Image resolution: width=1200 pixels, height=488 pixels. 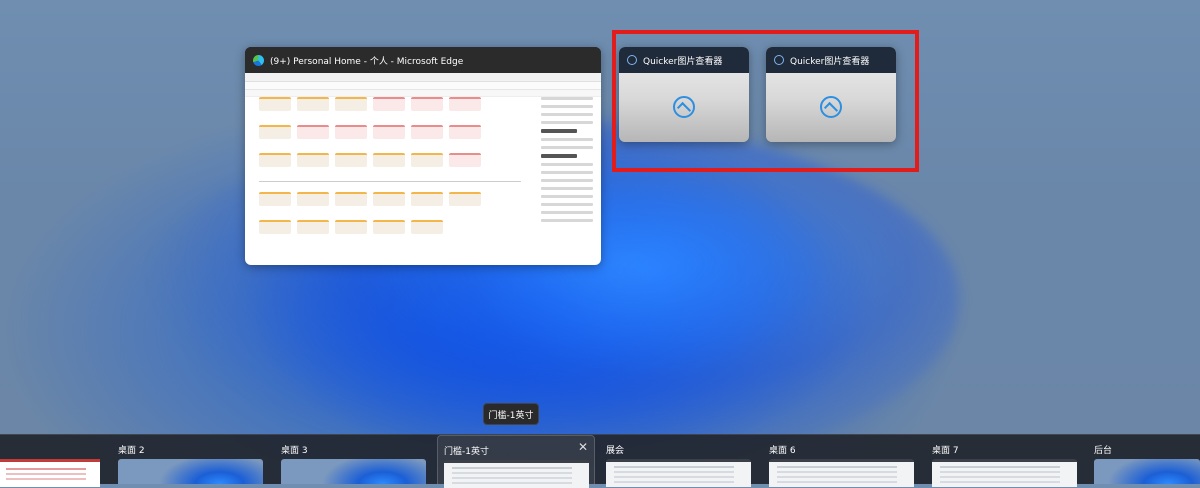 What do you see at coordinates (782, 451) in the screenshot?
I see `desktop-label: 桌面 6` at bounding box center [782, 451].